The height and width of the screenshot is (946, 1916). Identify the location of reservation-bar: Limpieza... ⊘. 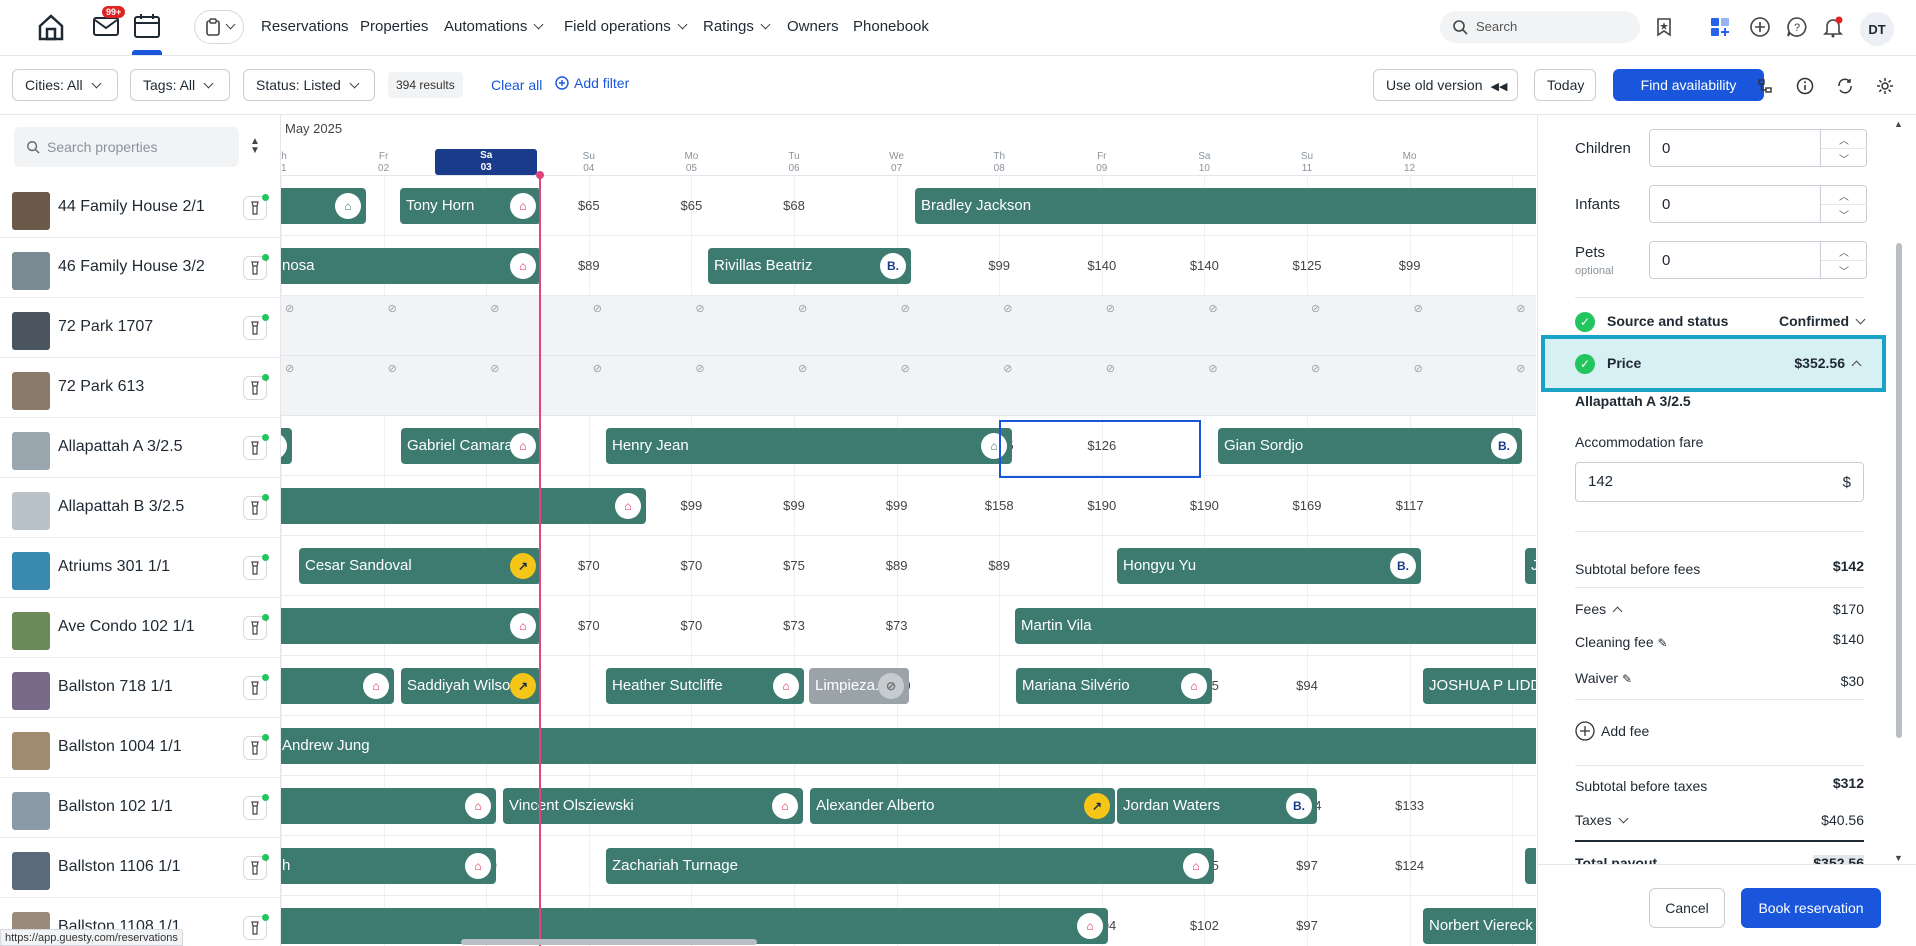
(859, 686).